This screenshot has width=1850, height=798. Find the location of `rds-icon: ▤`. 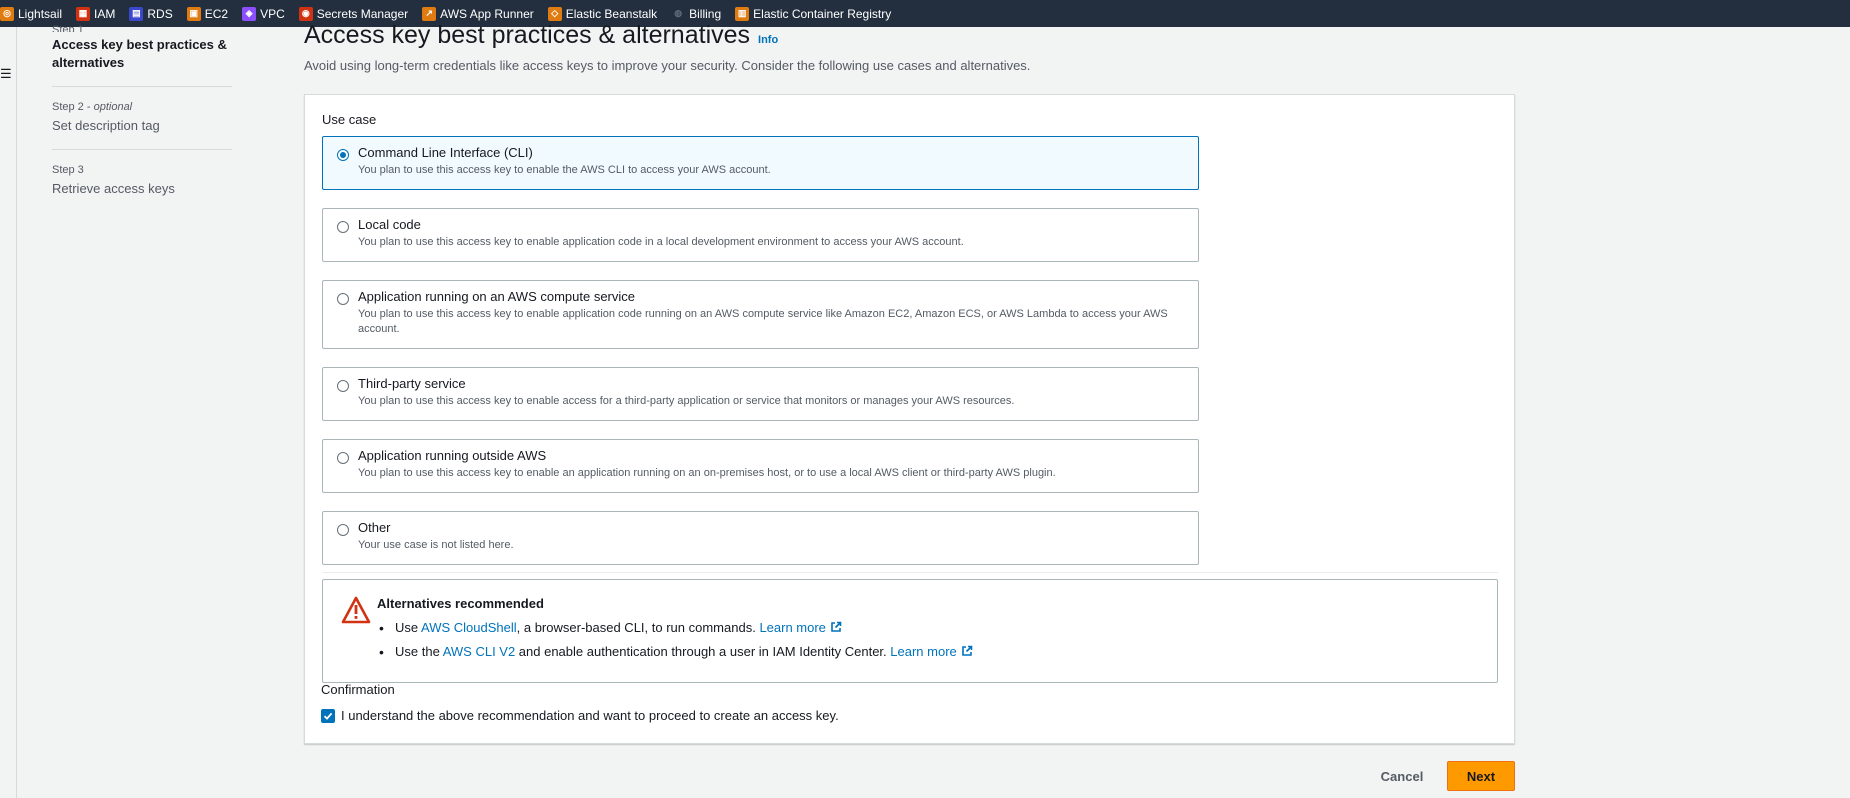

rds-icon: ▤ is located at coordinates (136, 13).